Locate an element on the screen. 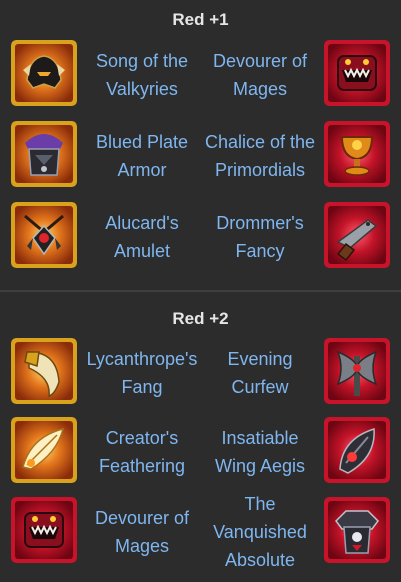  item-name: Evening Curfew is located at coordinates (260, 373).